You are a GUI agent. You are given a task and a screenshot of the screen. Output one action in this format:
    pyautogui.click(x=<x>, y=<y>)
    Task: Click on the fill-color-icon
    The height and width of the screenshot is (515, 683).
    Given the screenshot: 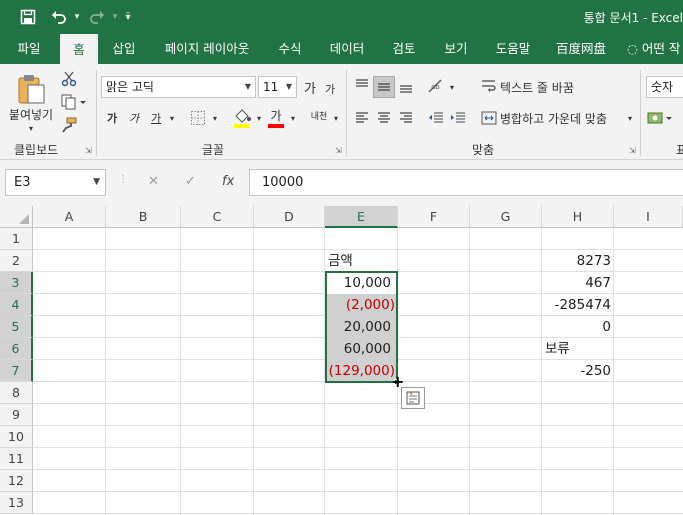 What is the action you would take?
    pyautogui.click(x=242, y=118)
    